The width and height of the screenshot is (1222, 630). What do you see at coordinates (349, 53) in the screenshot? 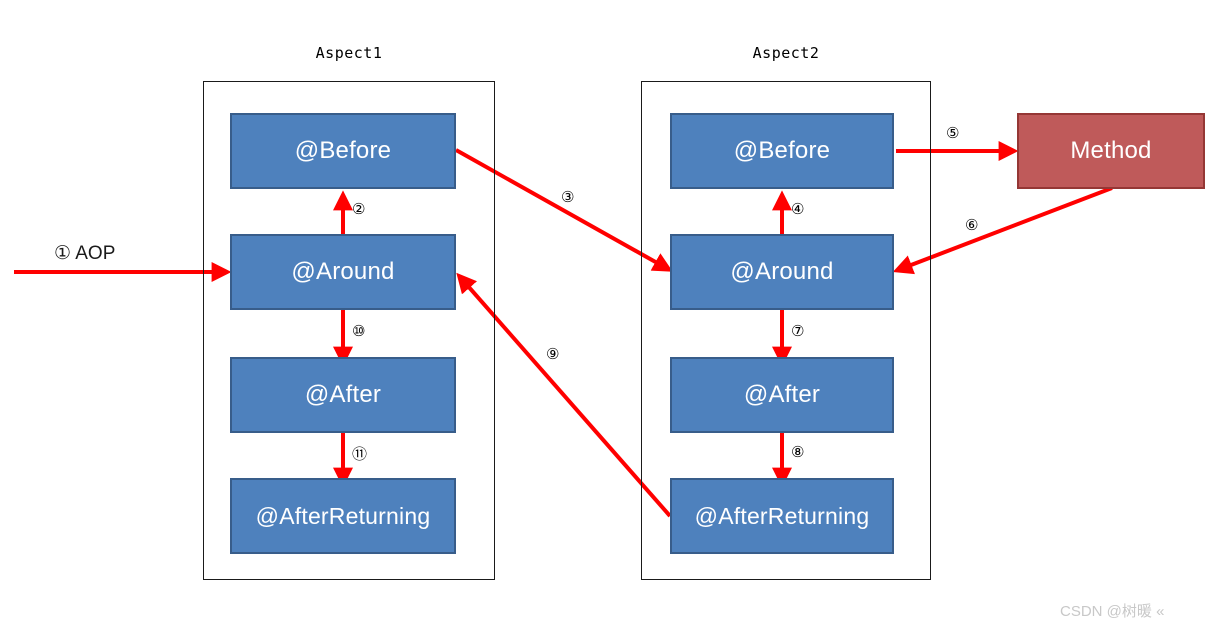
I see `aspect1-title: Aspect1` at bounding box center [349, 53].